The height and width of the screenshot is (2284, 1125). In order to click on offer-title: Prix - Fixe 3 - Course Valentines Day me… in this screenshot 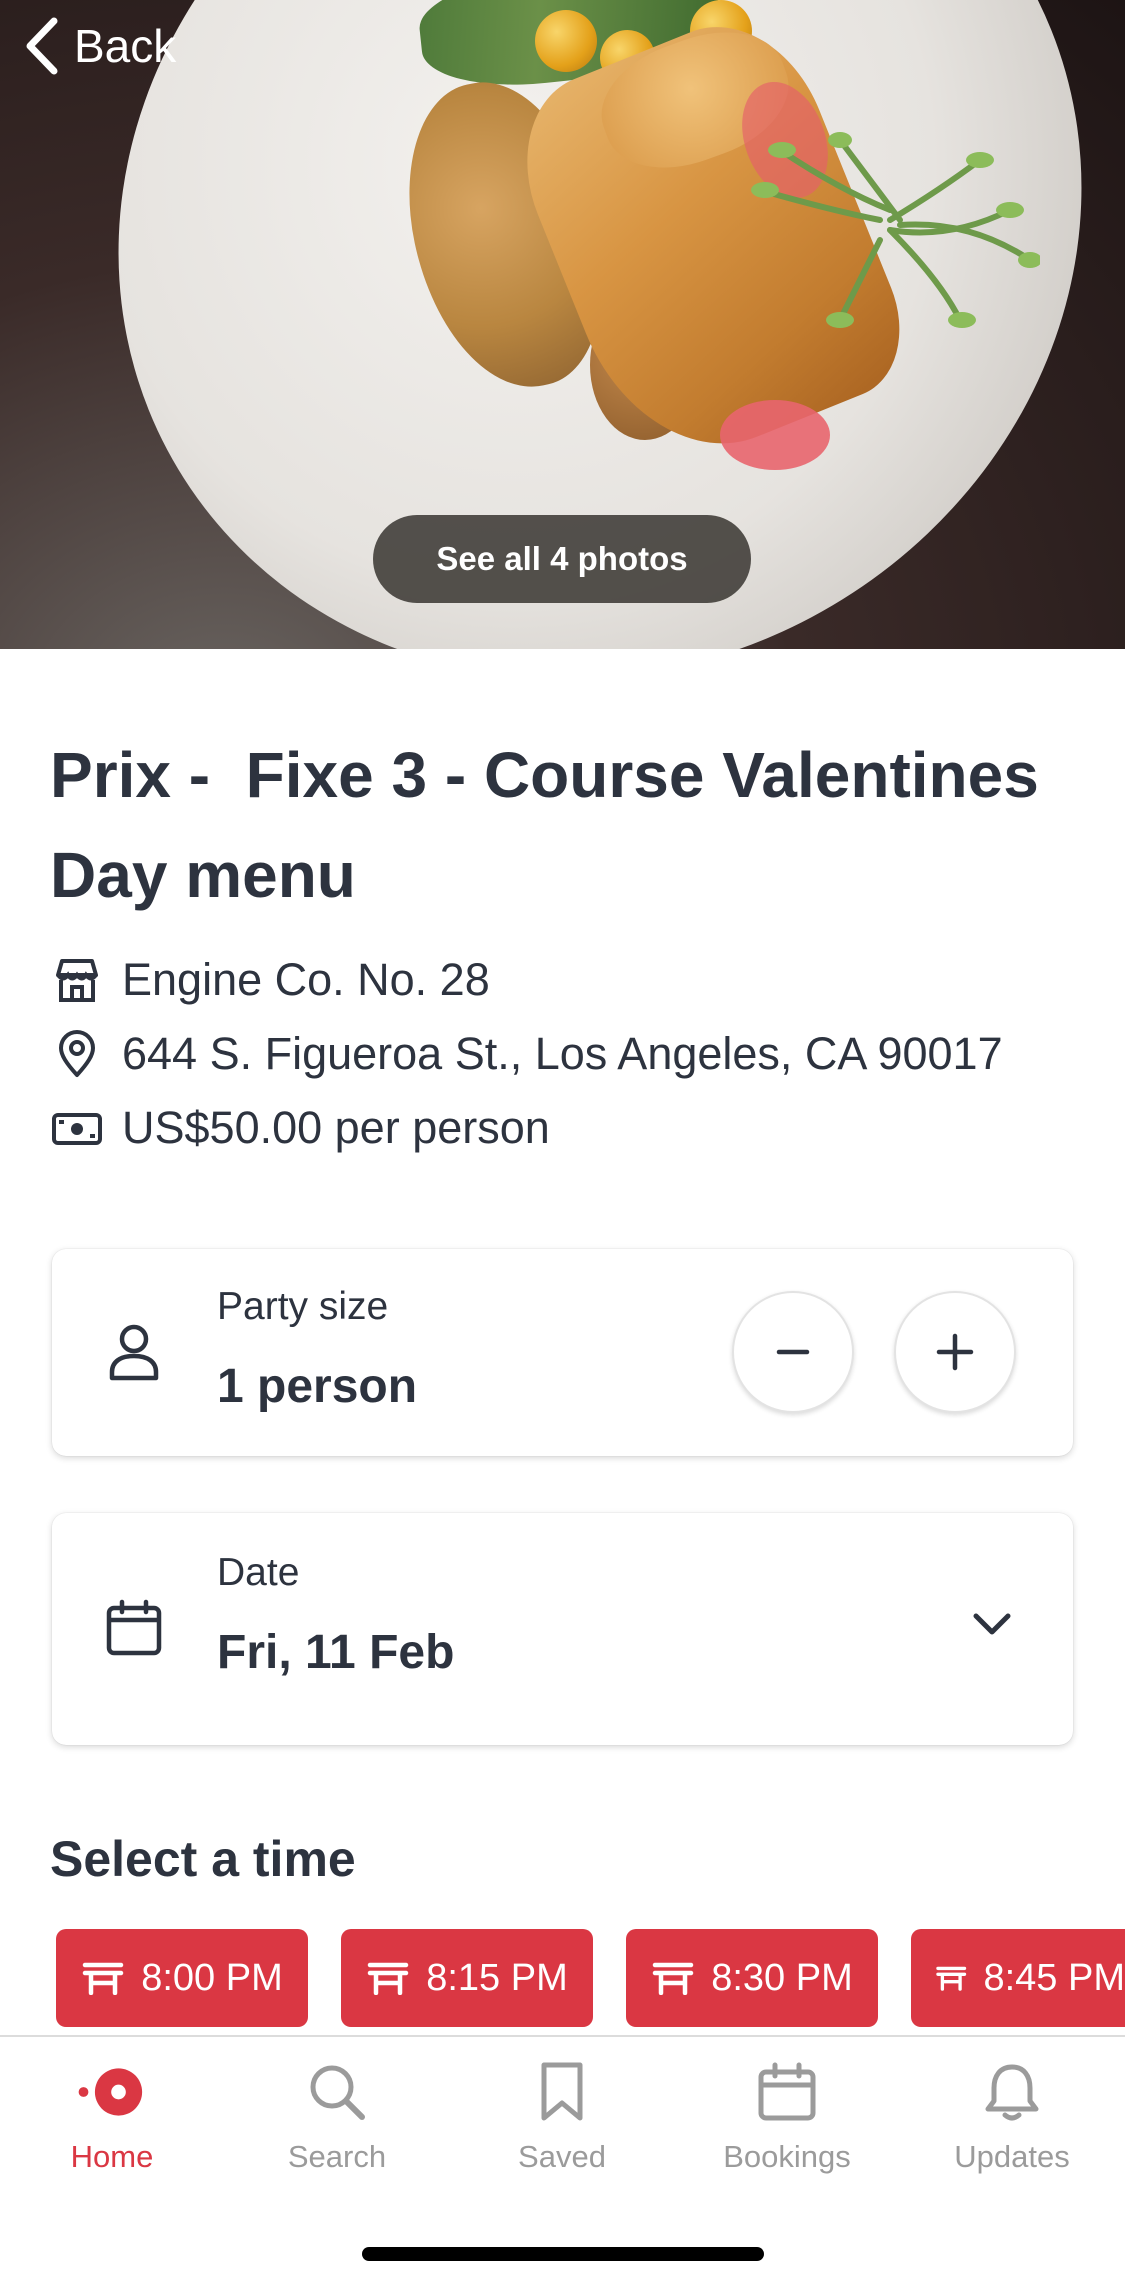, I will do `click(553, 825)`.